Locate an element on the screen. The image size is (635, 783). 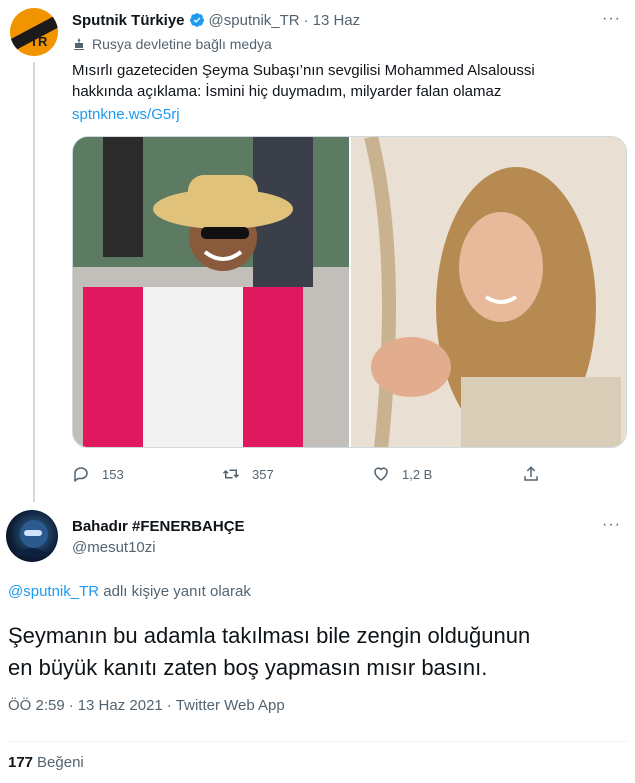
share-button is located at coordinates (537, 474).